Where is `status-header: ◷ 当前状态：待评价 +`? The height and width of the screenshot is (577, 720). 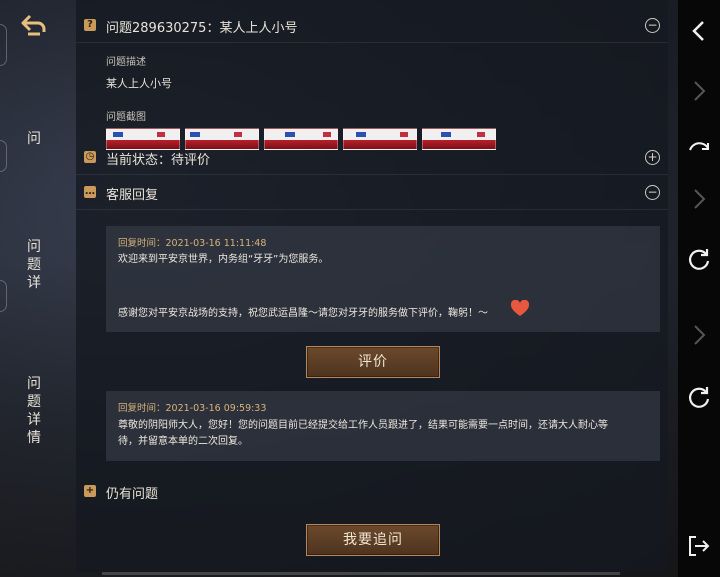 status-header: ◷ 当前状态：待评价 + is located at coordinates (372, 158).